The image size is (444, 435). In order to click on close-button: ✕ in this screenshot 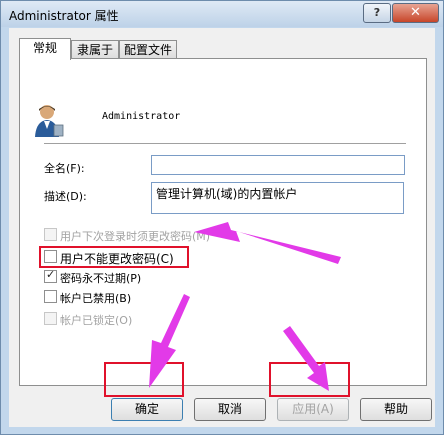, I will do `click(415, 13)`.